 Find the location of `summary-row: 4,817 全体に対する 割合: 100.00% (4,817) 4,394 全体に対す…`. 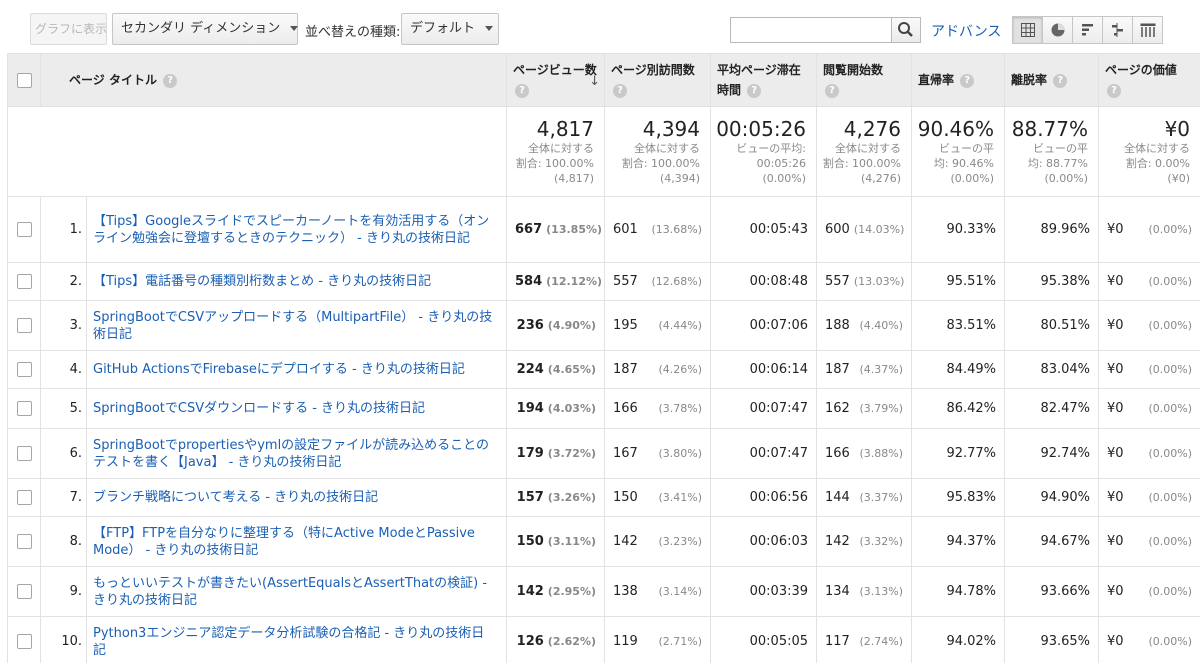

summary-row: 4,817 全体に対する 割合: 100.00% (4,817) 4,394 全体に対す… is located at coordinates (603, 151).